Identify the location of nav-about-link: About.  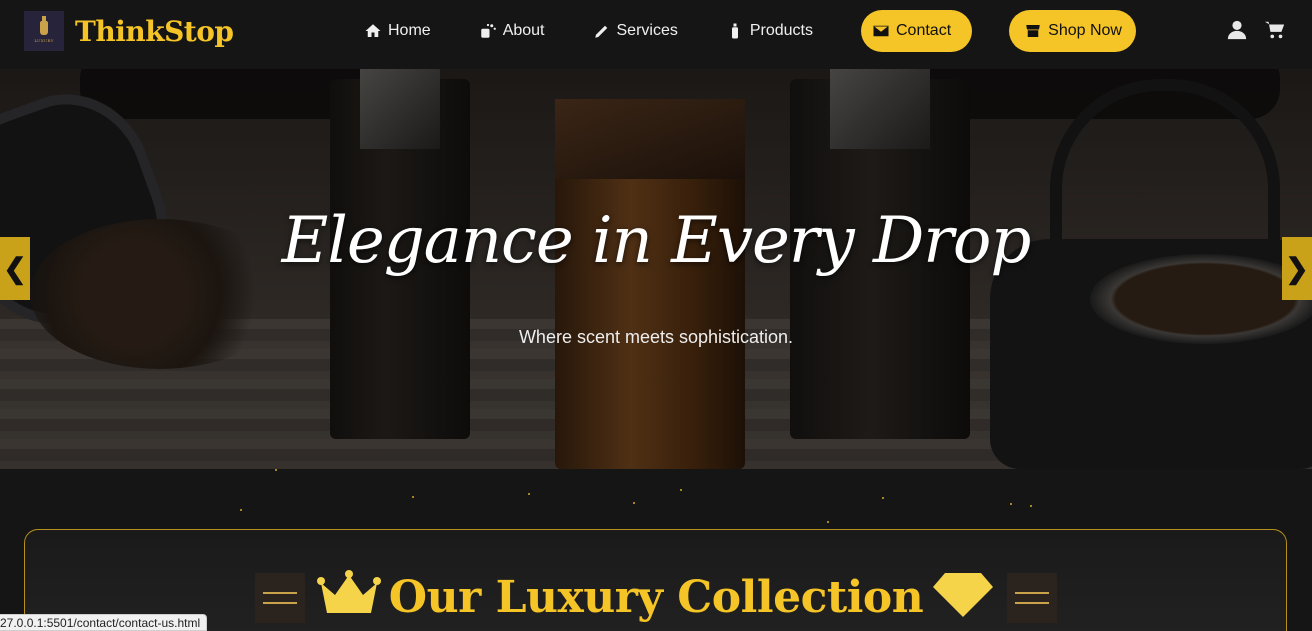
(512, 31).